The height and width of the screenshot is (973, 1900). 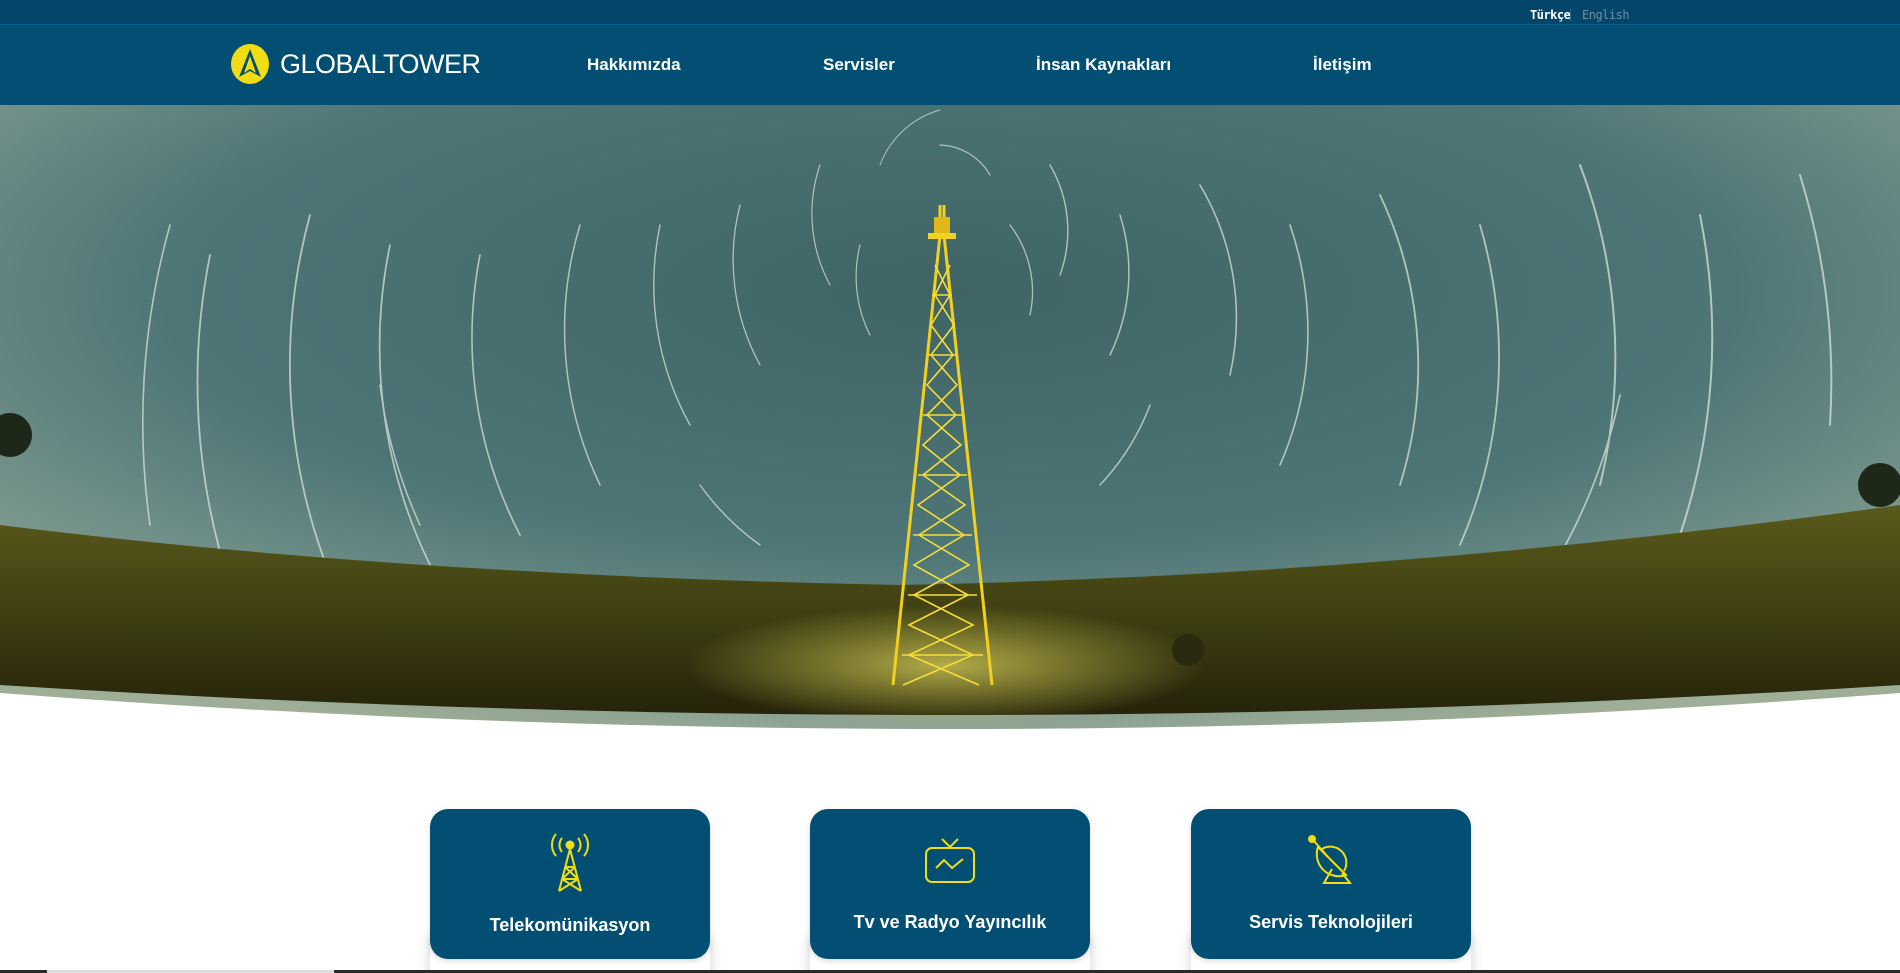 I want to click on globaltower-logo-icon, so click(x=250, y=64).